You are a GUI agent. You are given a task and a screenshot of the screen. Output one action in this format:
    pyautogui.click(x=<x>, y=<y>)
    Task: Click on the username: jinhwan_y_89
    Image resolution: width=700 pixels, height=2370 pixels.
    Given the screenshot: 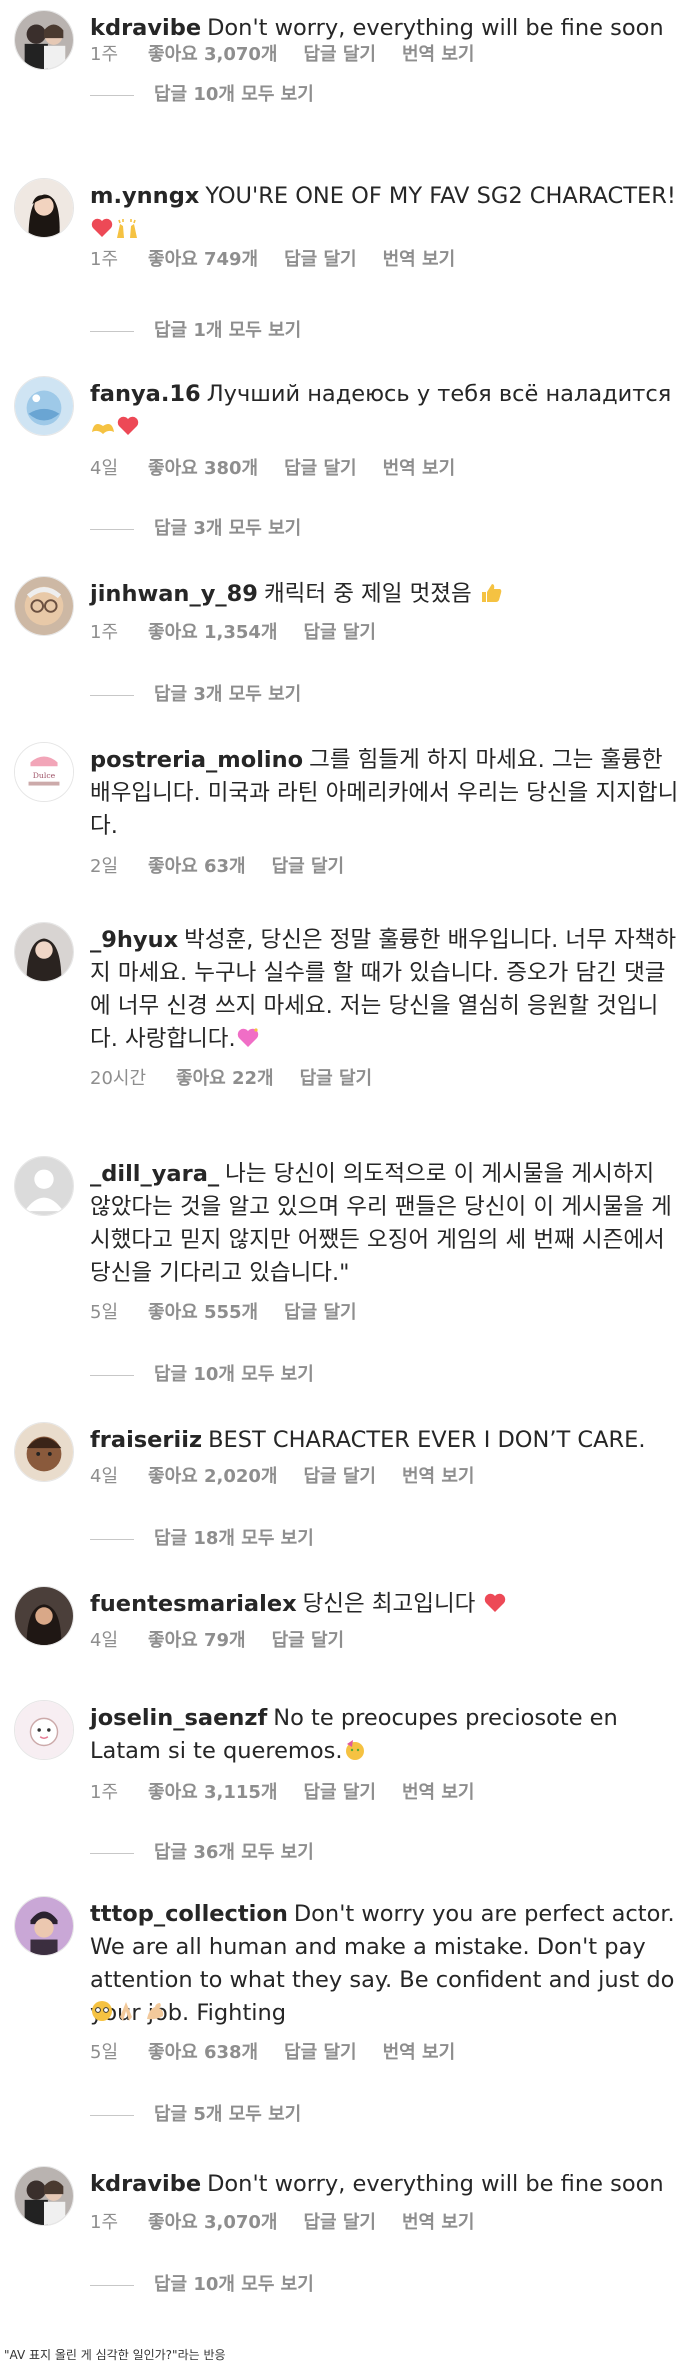 What is the action you would take?
    pyautogui.click(x=174, y=594)
    